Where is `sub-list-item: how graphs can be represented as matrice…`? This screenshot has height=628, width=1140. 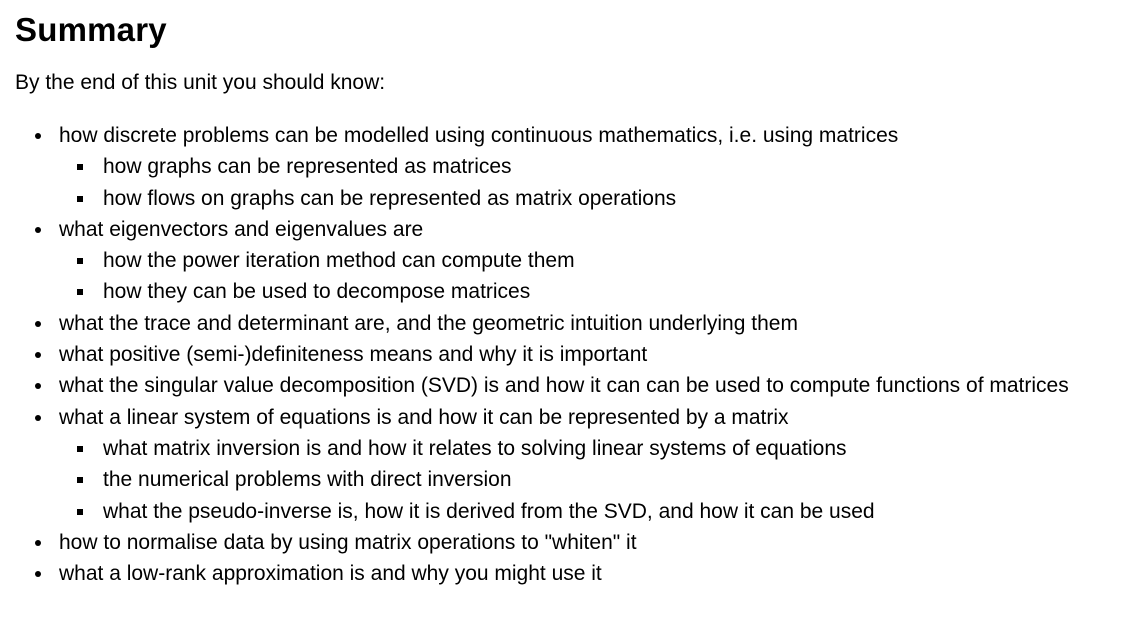
sub-list-item: how graphs can be represented as matrice… is located at coordinates (599, 166).